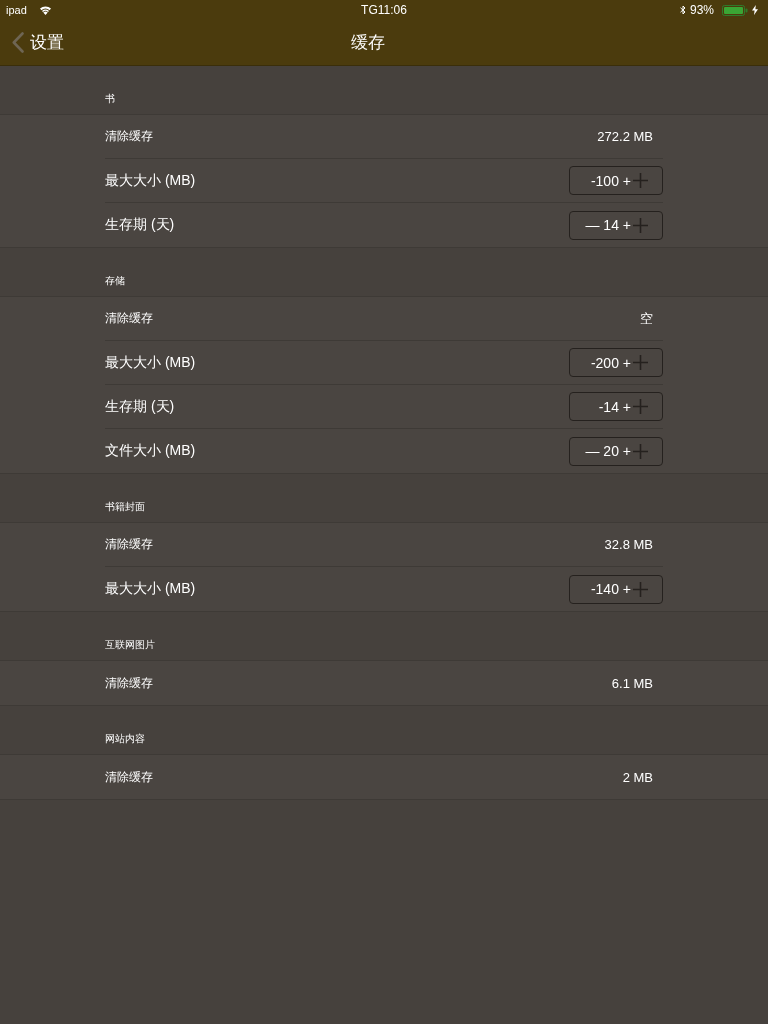 The height and width of the screenshot is (1024, 768). Describe the element at coordinates (755, 10) in the screenshot. I see `charging-bolt-icon` at that location.